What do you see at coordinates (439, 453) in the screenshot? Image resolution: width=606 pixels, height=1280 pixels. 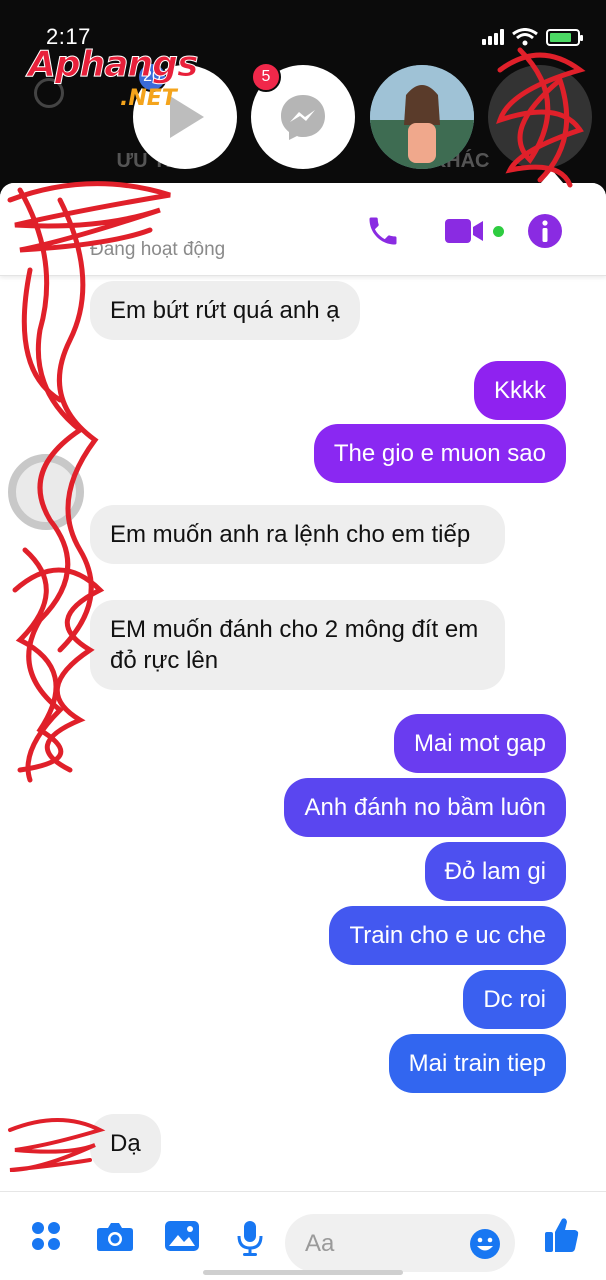 I see `message-outgoing: The gio e muon sao` at bounding box center [439, 453].